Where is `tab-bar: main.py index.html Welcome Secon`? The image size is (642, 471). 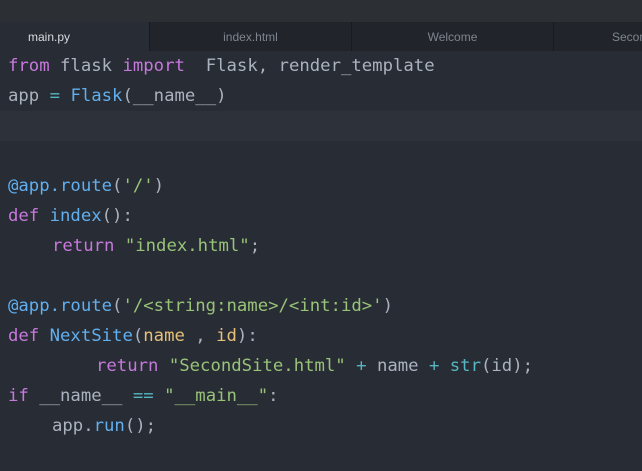 tab-bar: main.py index.html Welcome Secon is located at coordinates (321, 36).